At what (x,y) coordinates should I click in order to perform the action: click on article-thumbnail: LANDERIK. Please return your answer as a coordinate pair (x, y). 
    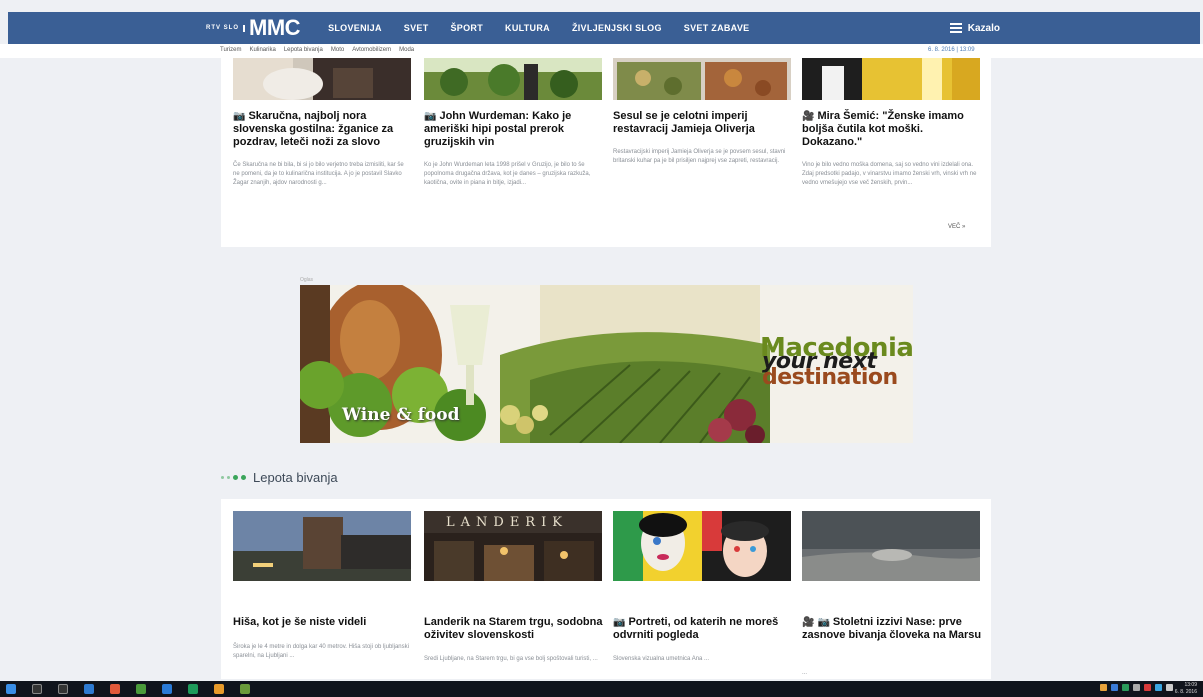
    Looking at the image, I should click on (513, 546).